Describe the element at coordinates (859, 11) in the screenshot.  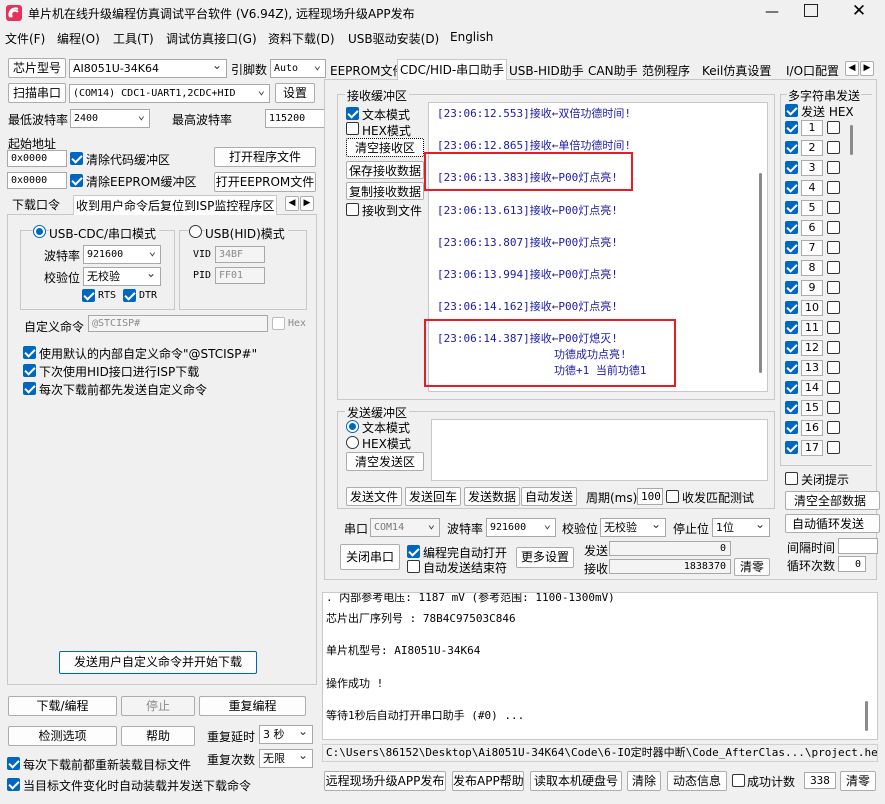
I see `close-icon: ✕` at that location.